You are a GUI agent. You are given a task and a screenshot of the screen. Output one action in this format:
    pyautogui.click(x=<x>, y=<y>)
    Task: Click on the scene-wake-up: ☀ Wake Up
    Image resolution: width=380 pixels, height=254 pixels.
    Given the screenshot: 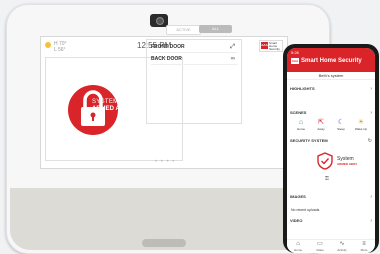 What is the action you would take?
    pyautogui.click(x=361, y=125)
    